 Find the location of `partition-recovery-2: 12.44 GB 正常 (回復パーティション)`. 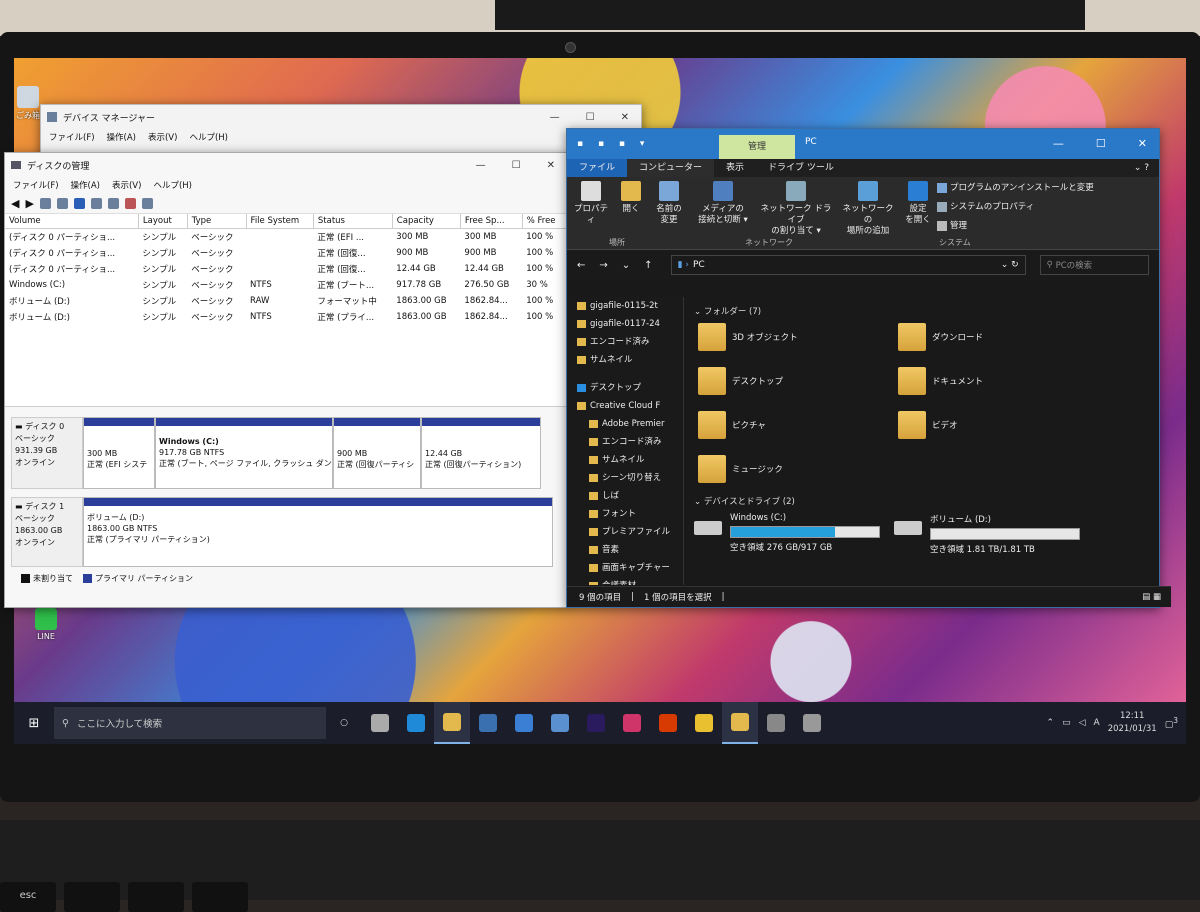

partition-recovery-2: 12.44 GB 正常 (回復パーティション) is located at coordinates (481, 453).